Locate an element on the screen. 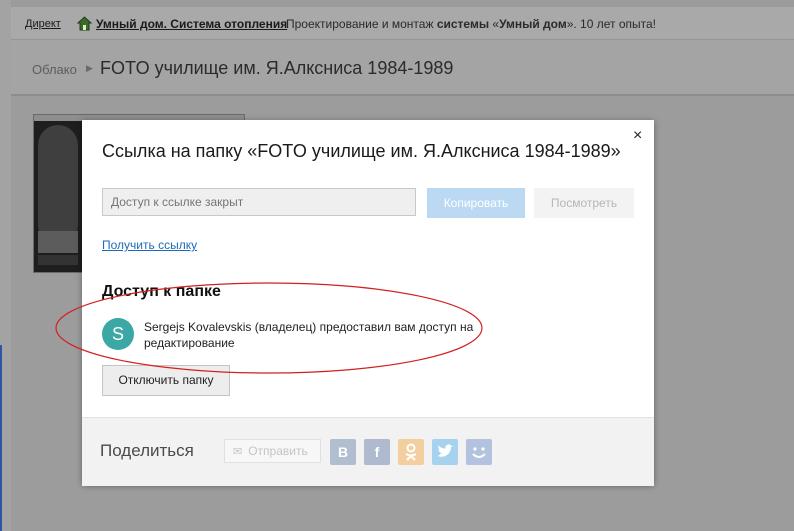  breadcrumb-root: Облако is located at coordinates (54, 69).